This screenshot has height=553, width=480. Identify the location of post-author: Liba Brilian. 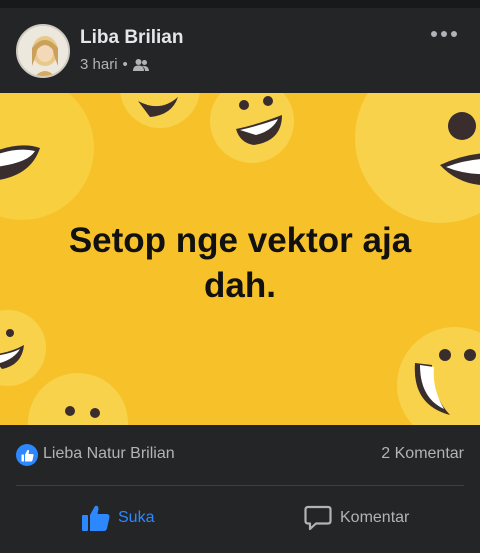
(131, 38).